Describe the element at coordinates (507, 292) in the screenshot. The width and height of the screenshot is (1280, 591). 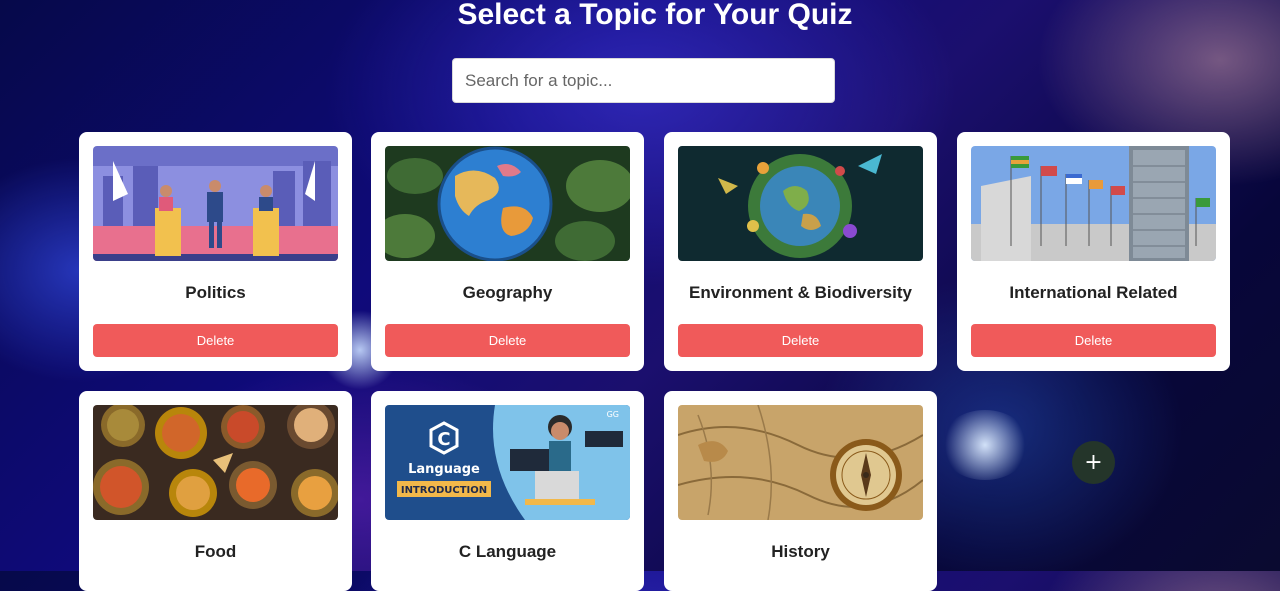
I see `topic-title: Geography` at that location.